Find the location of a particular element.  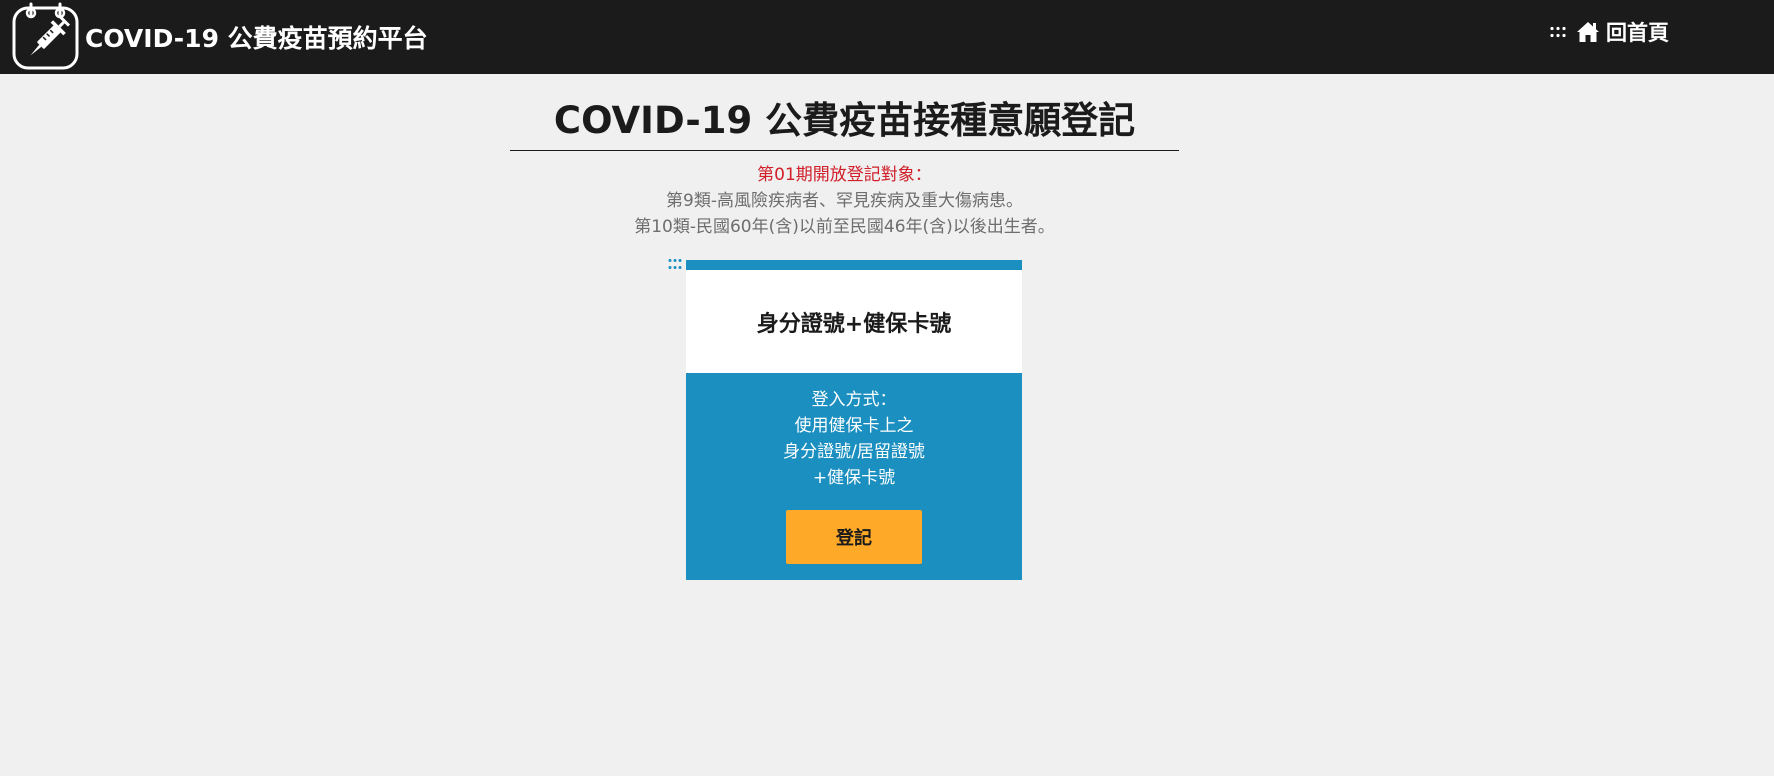

card-body-line: 登入方式： is located at coordinates (854, 400).